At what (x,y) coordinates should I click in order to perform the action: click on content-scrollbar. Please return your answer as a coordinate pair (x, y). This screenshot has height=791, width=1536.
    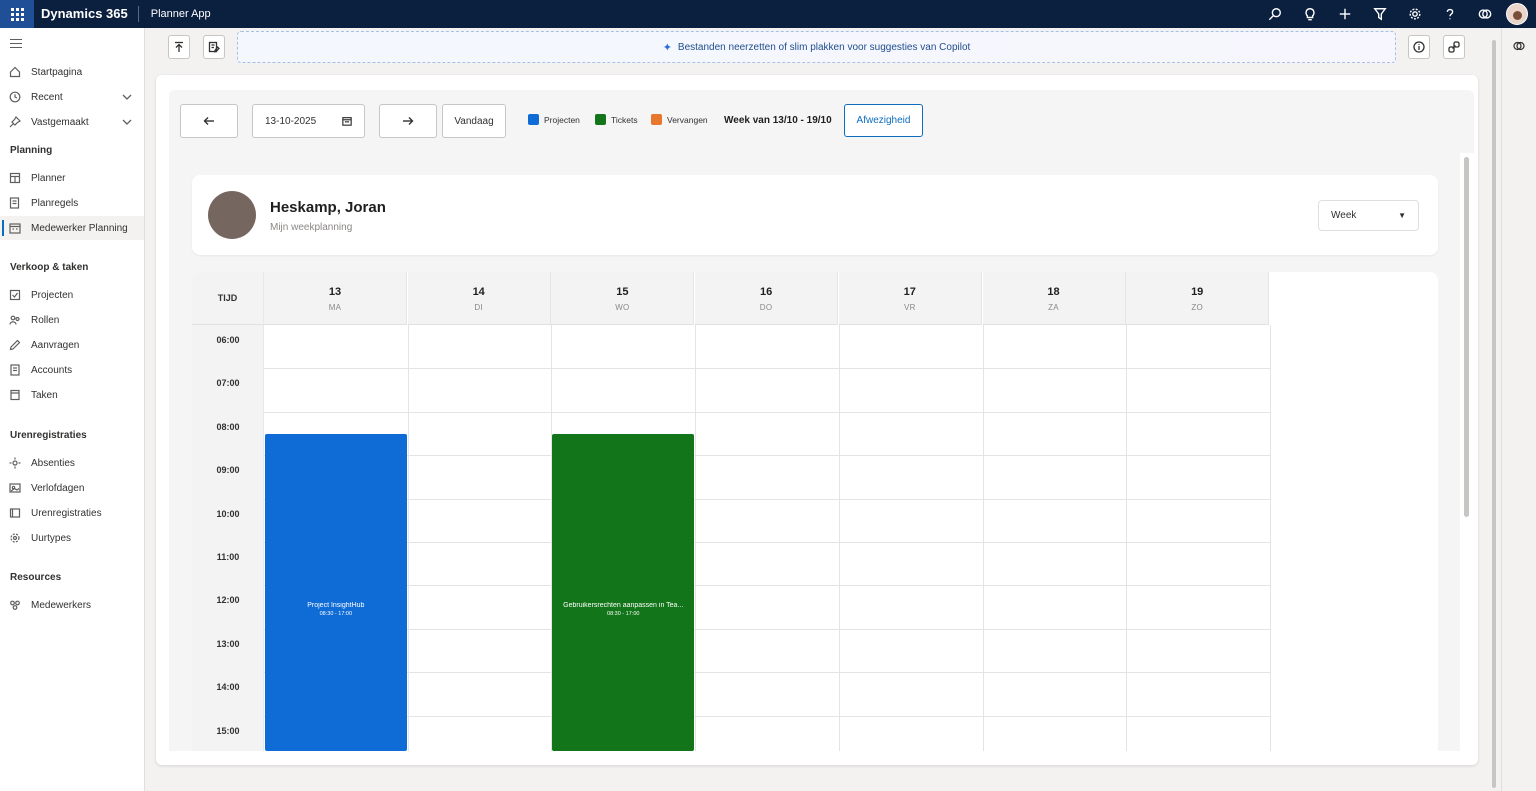
    Looking at the image, I should click on (1466, 337).